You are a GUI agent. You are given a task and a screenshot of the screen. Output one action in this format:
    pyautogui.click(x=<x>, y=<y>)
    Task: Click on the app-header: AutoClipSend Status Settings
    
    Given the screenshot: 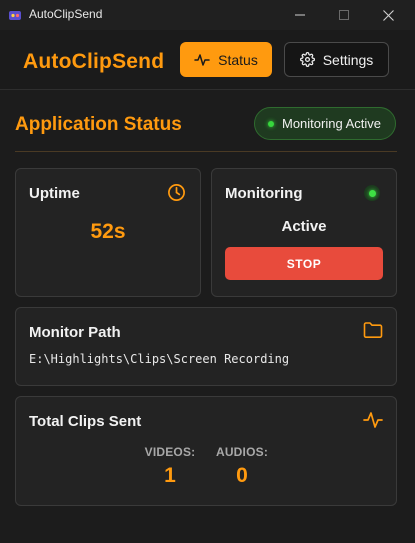 What is the action you would take?
    pyautogui.click(x=207, y=60)
    